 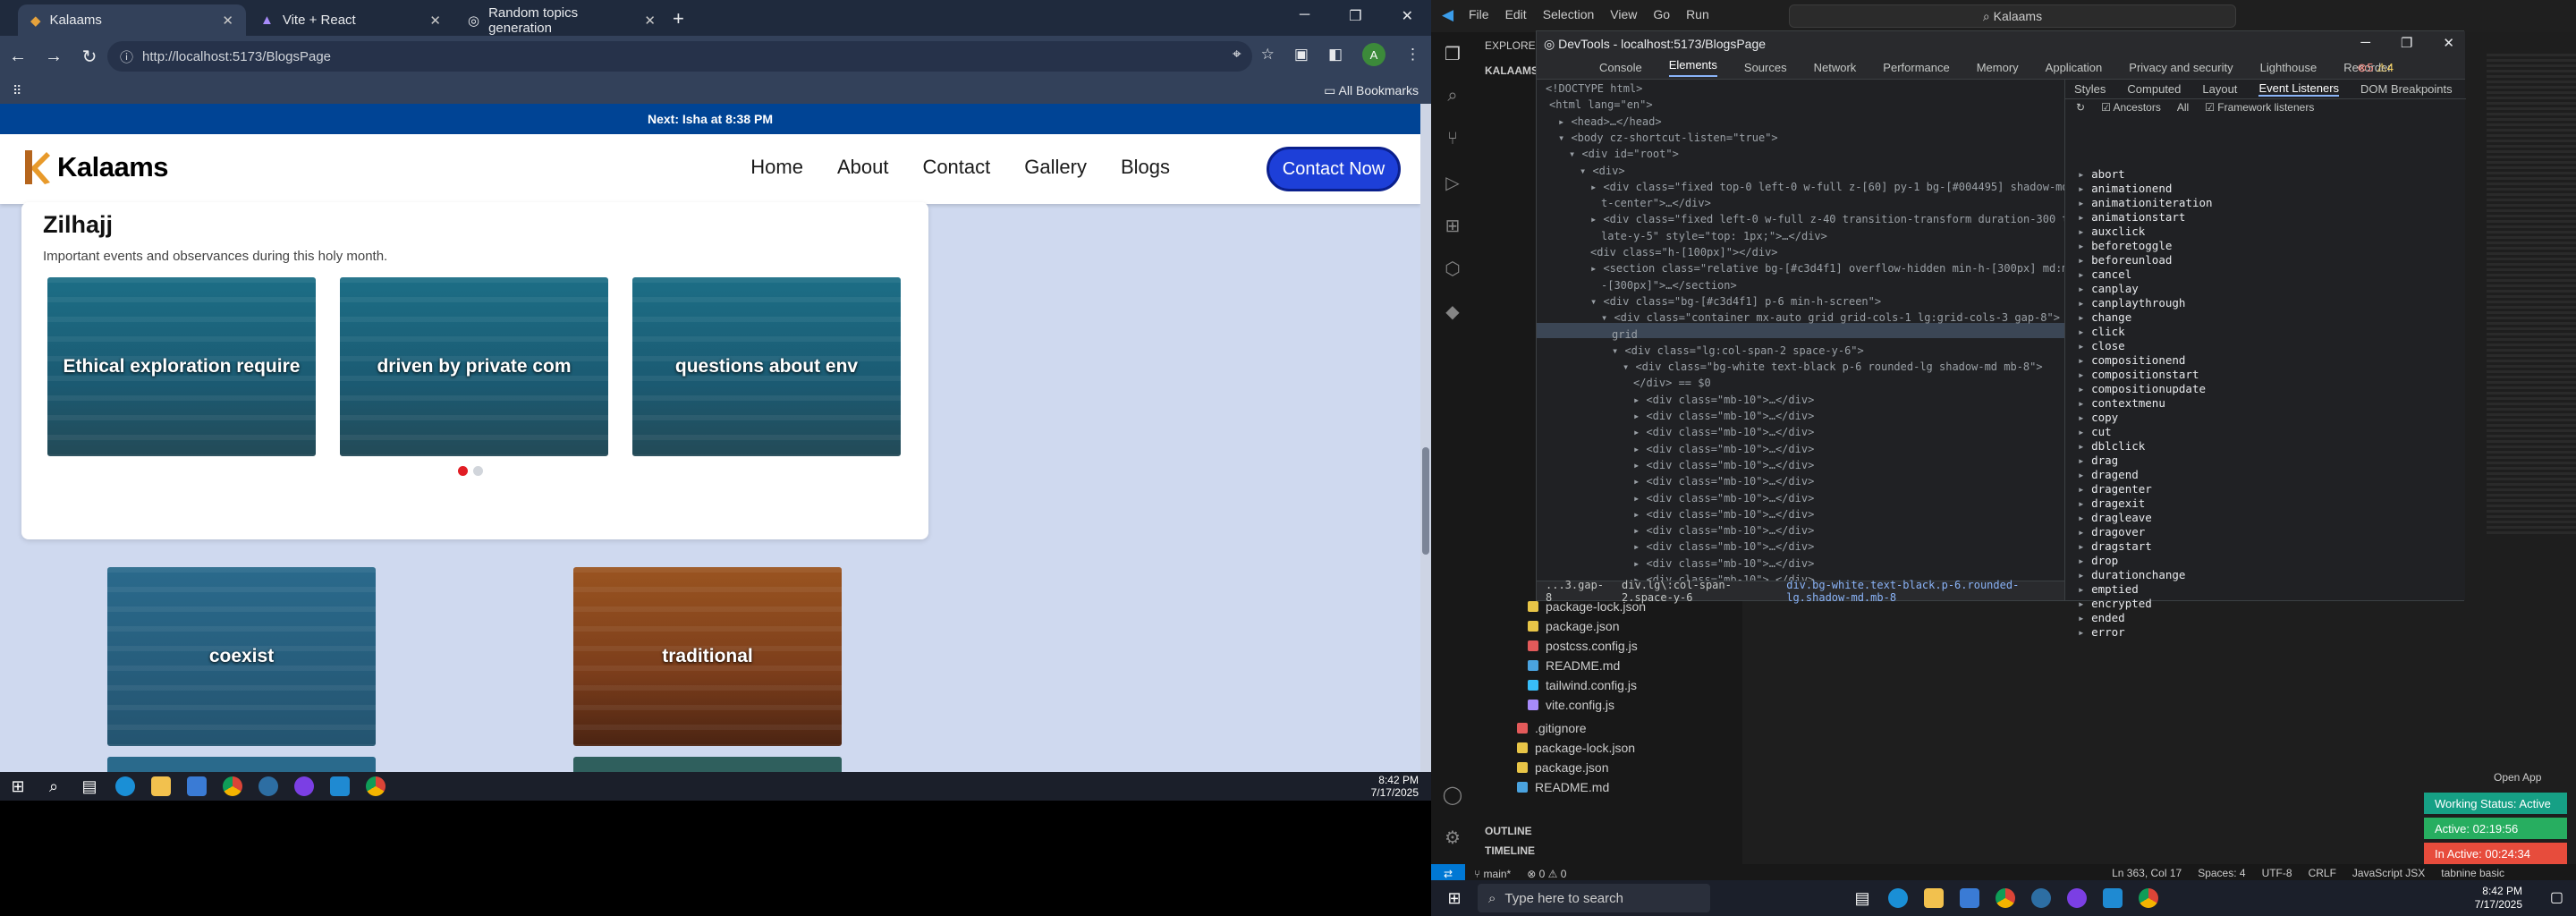 I want to click on tab-network: Network, so click(x=1835, y=67).